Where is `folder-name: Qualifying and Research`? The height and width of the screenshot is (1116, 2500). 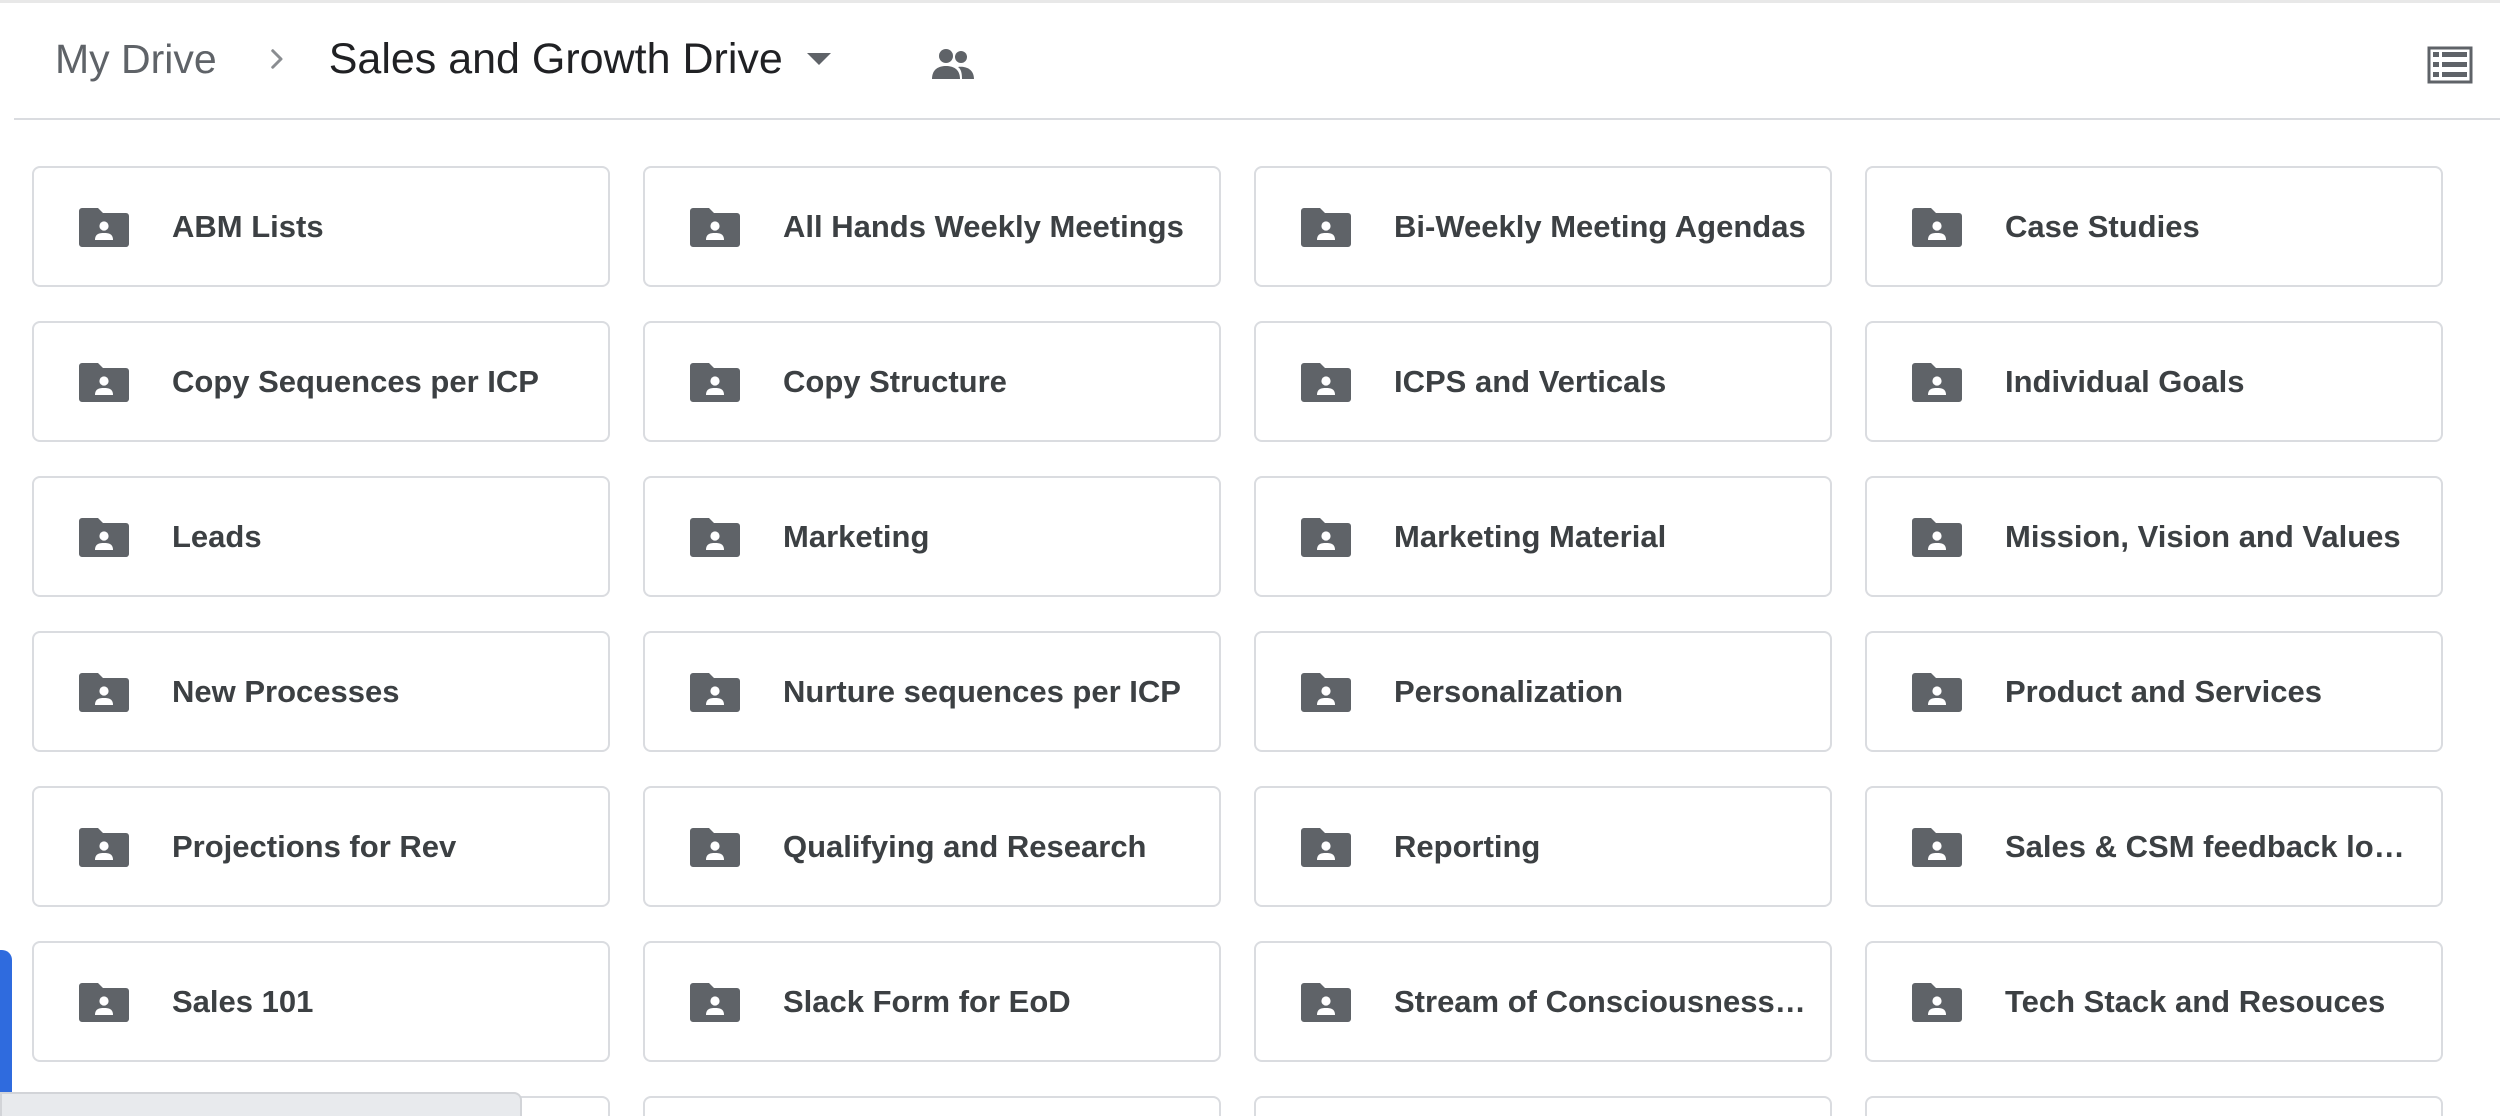
folder-name: Qualifying and Research is located at coordinates (965, 846).